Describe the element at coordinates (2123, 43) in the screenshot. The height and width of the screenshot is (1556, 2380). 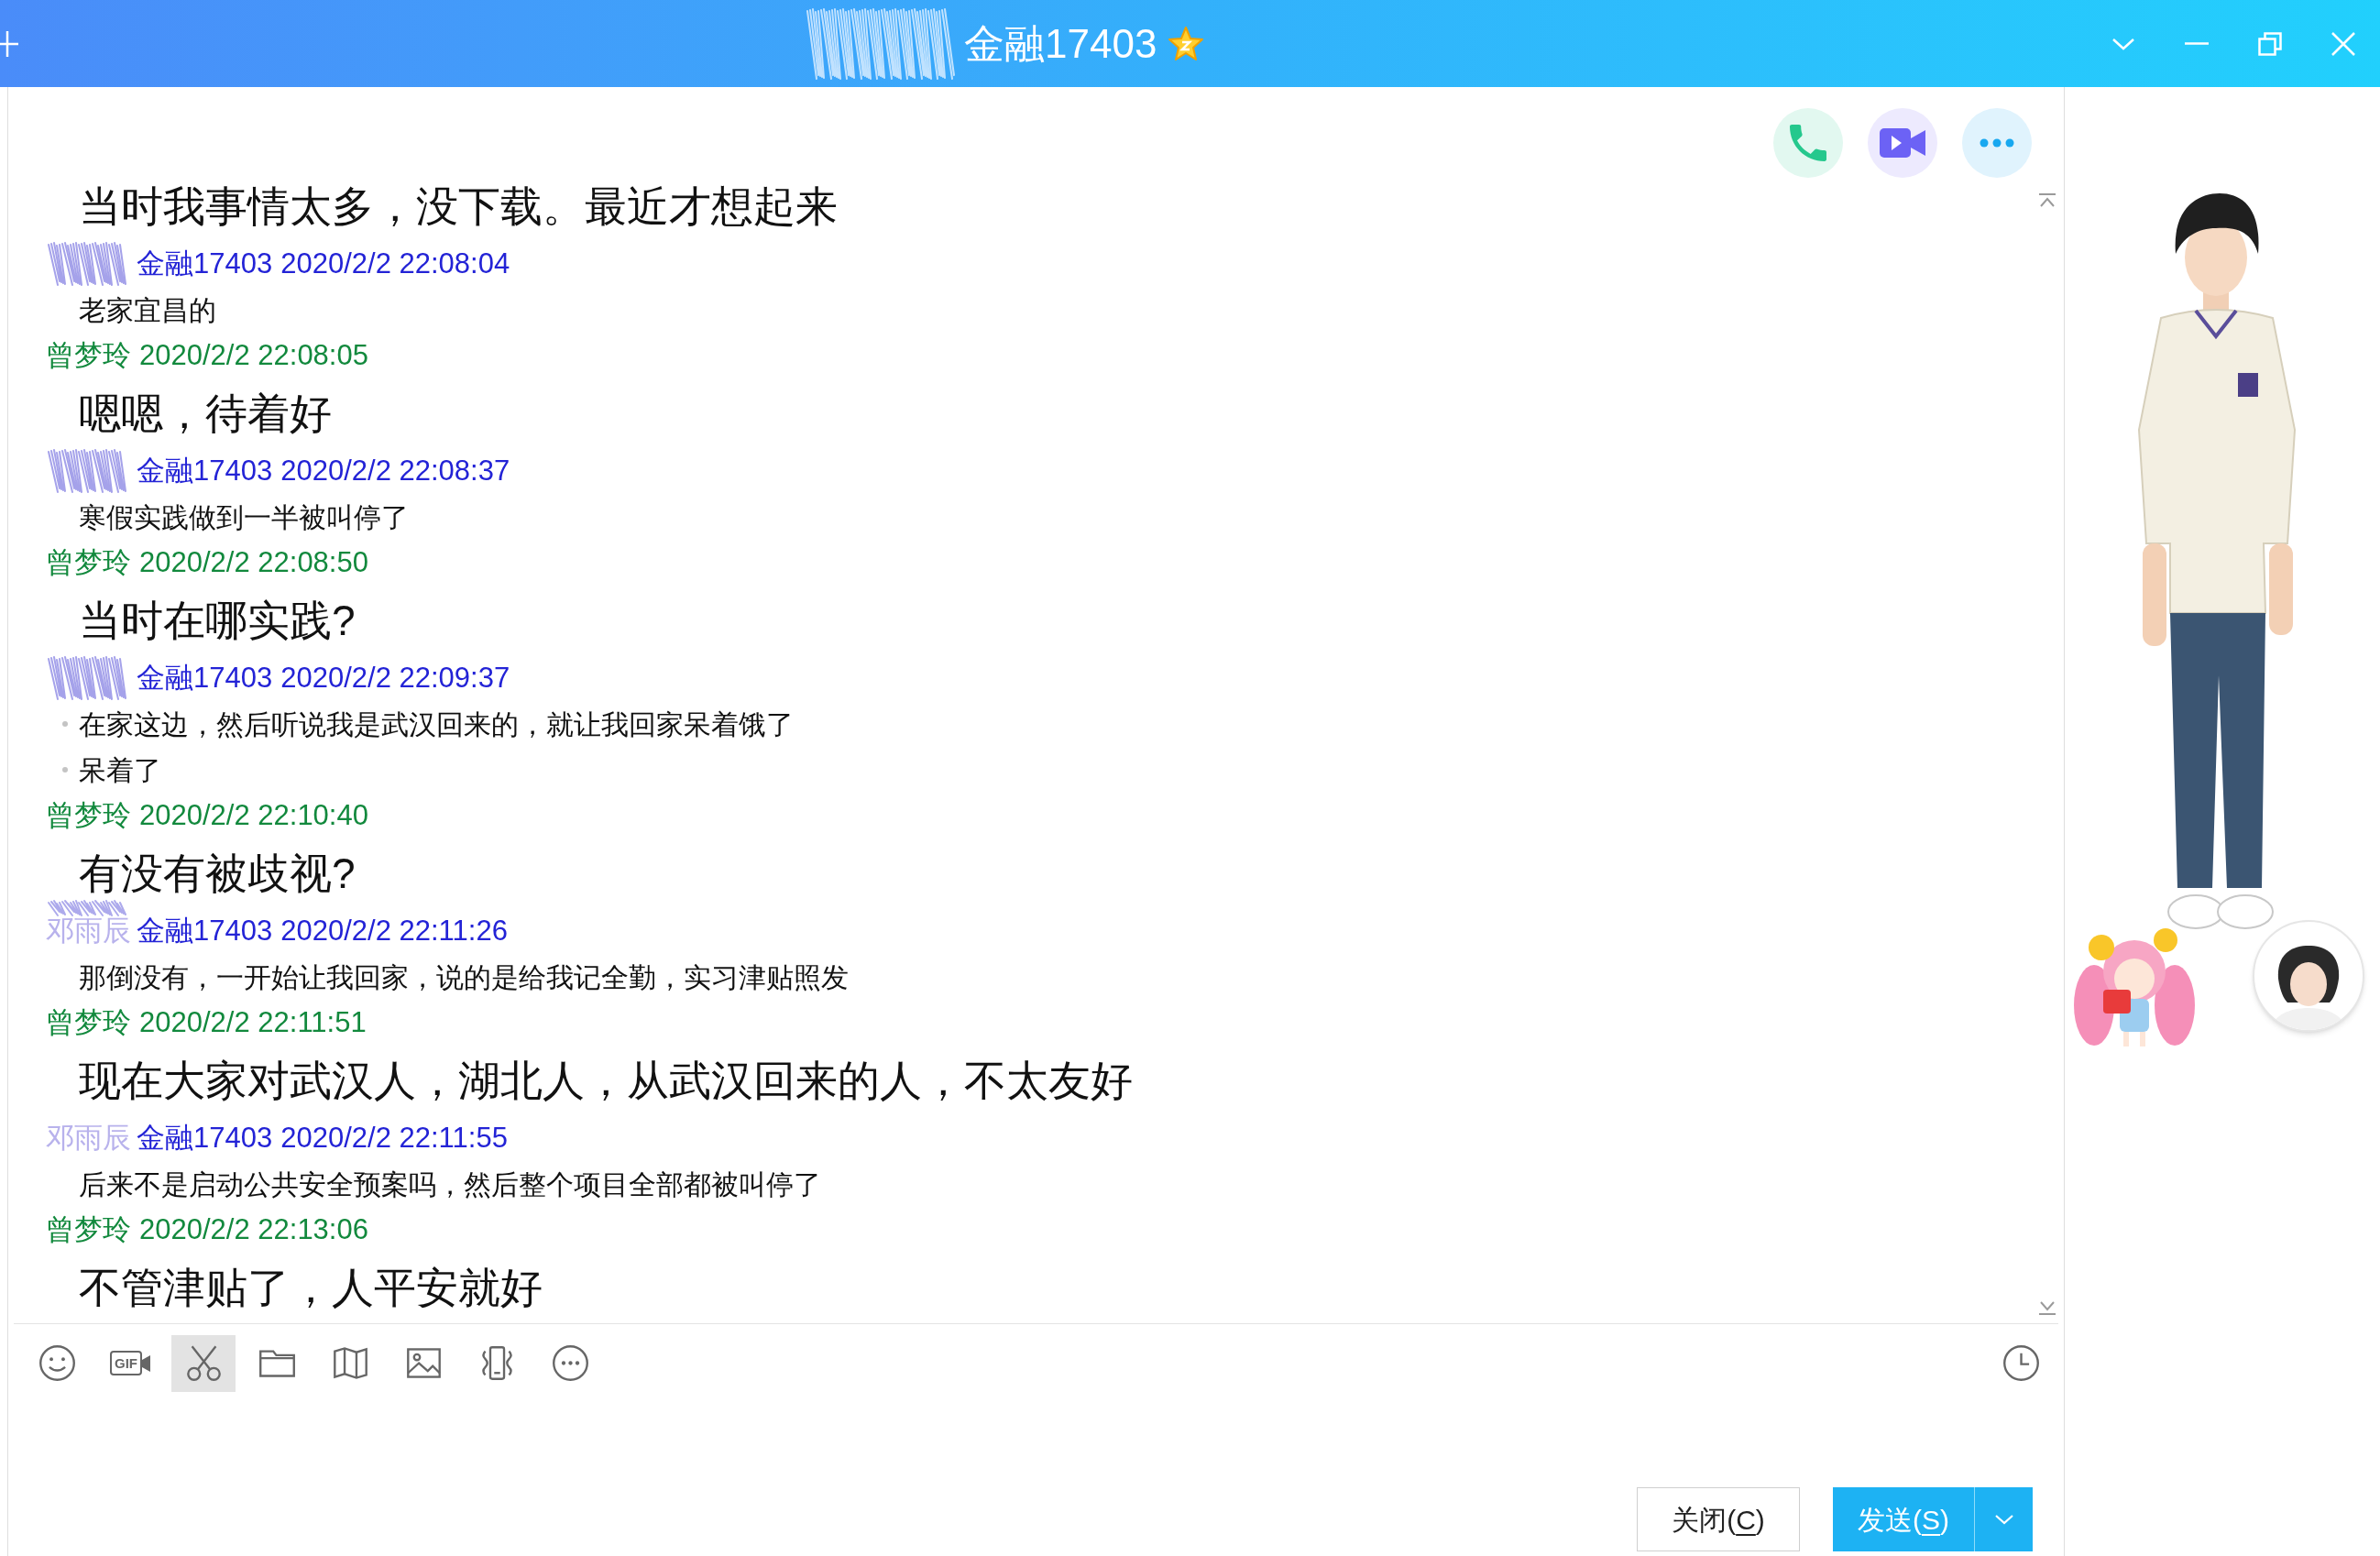
I see `chevron-down-icon` at that location.